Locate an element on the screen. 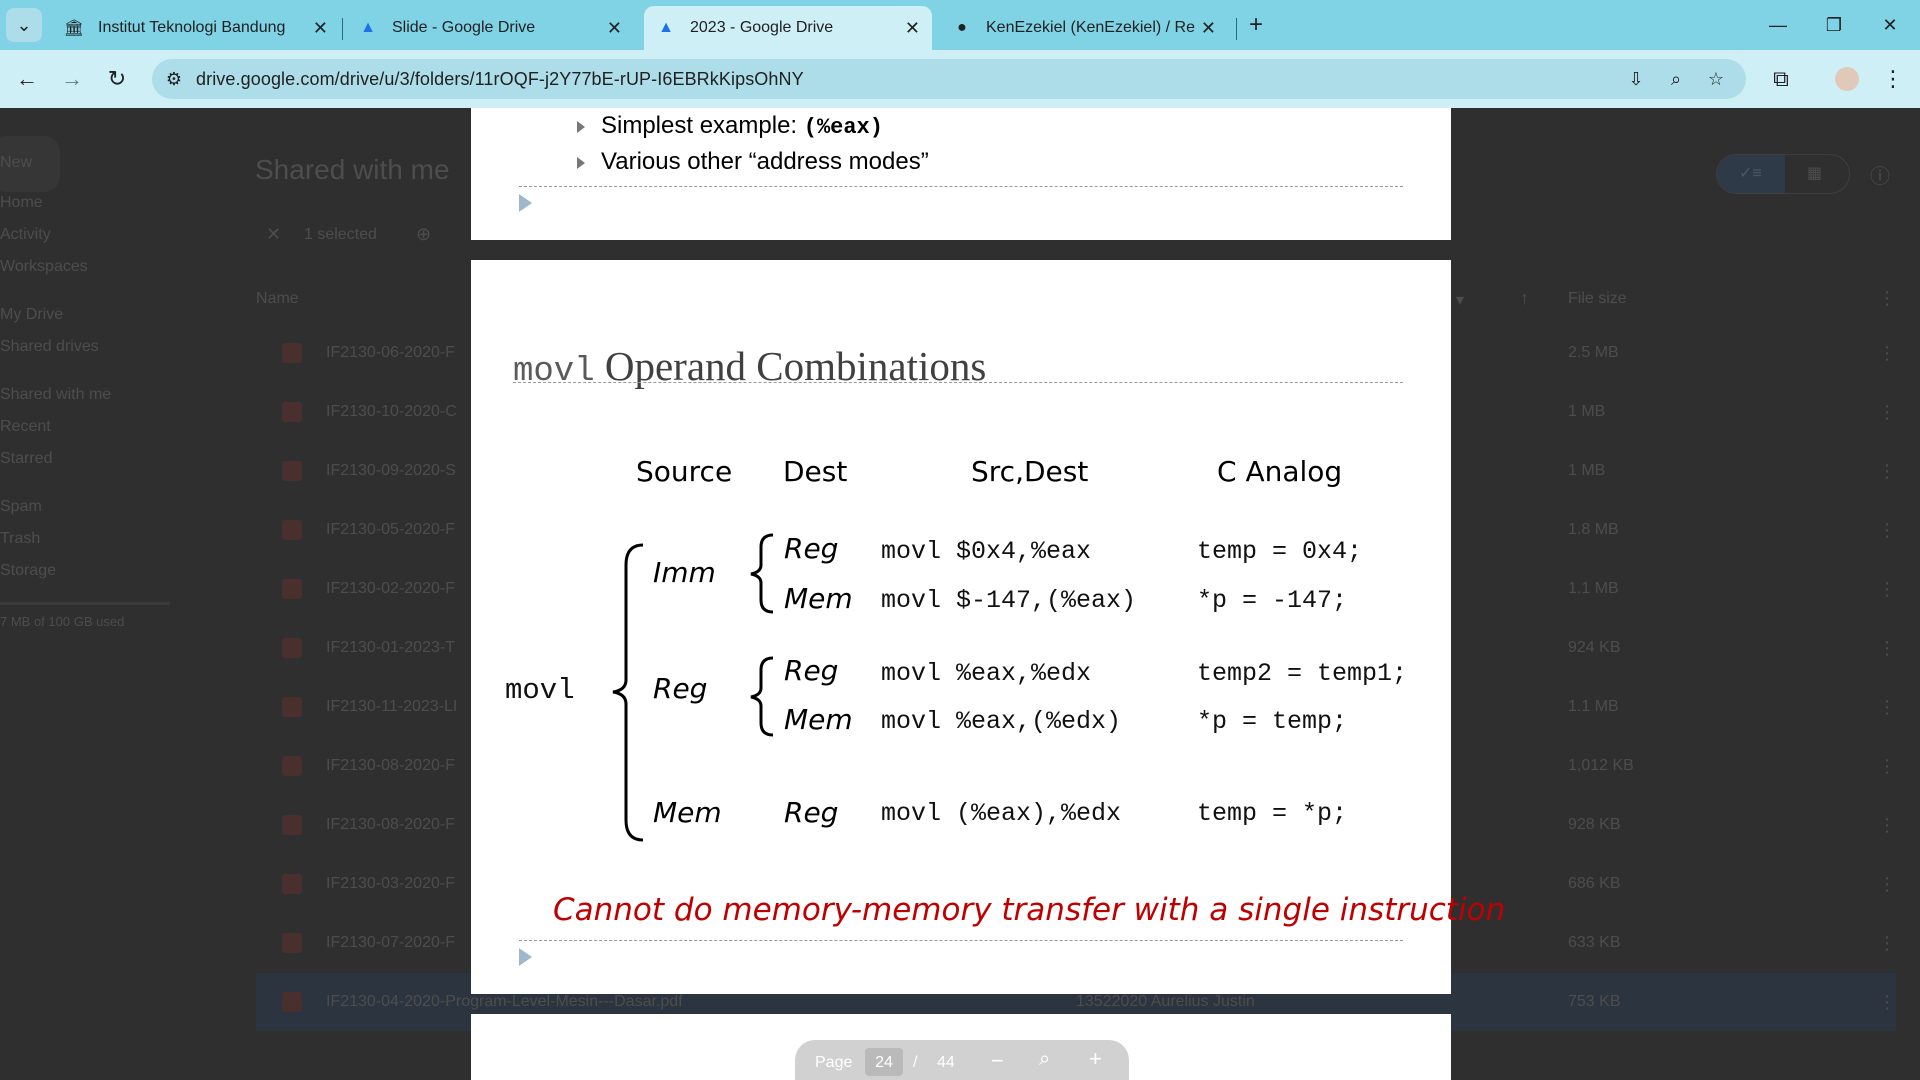 This screenshot has height=1080, width=1920. zoom-in-icon: + is located at coordinates (1095, 1059).